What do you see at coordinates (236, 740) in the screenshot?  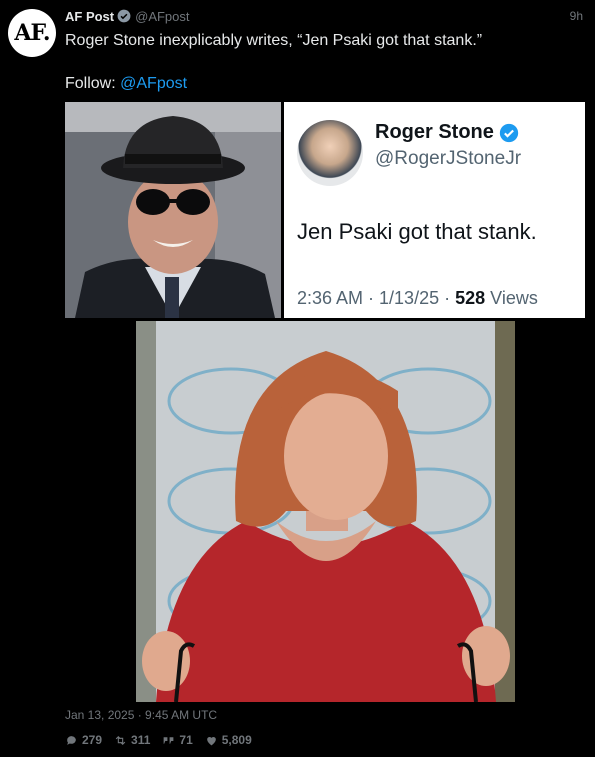 I see `like-count: 5,809` at bounding box center [236, 740].